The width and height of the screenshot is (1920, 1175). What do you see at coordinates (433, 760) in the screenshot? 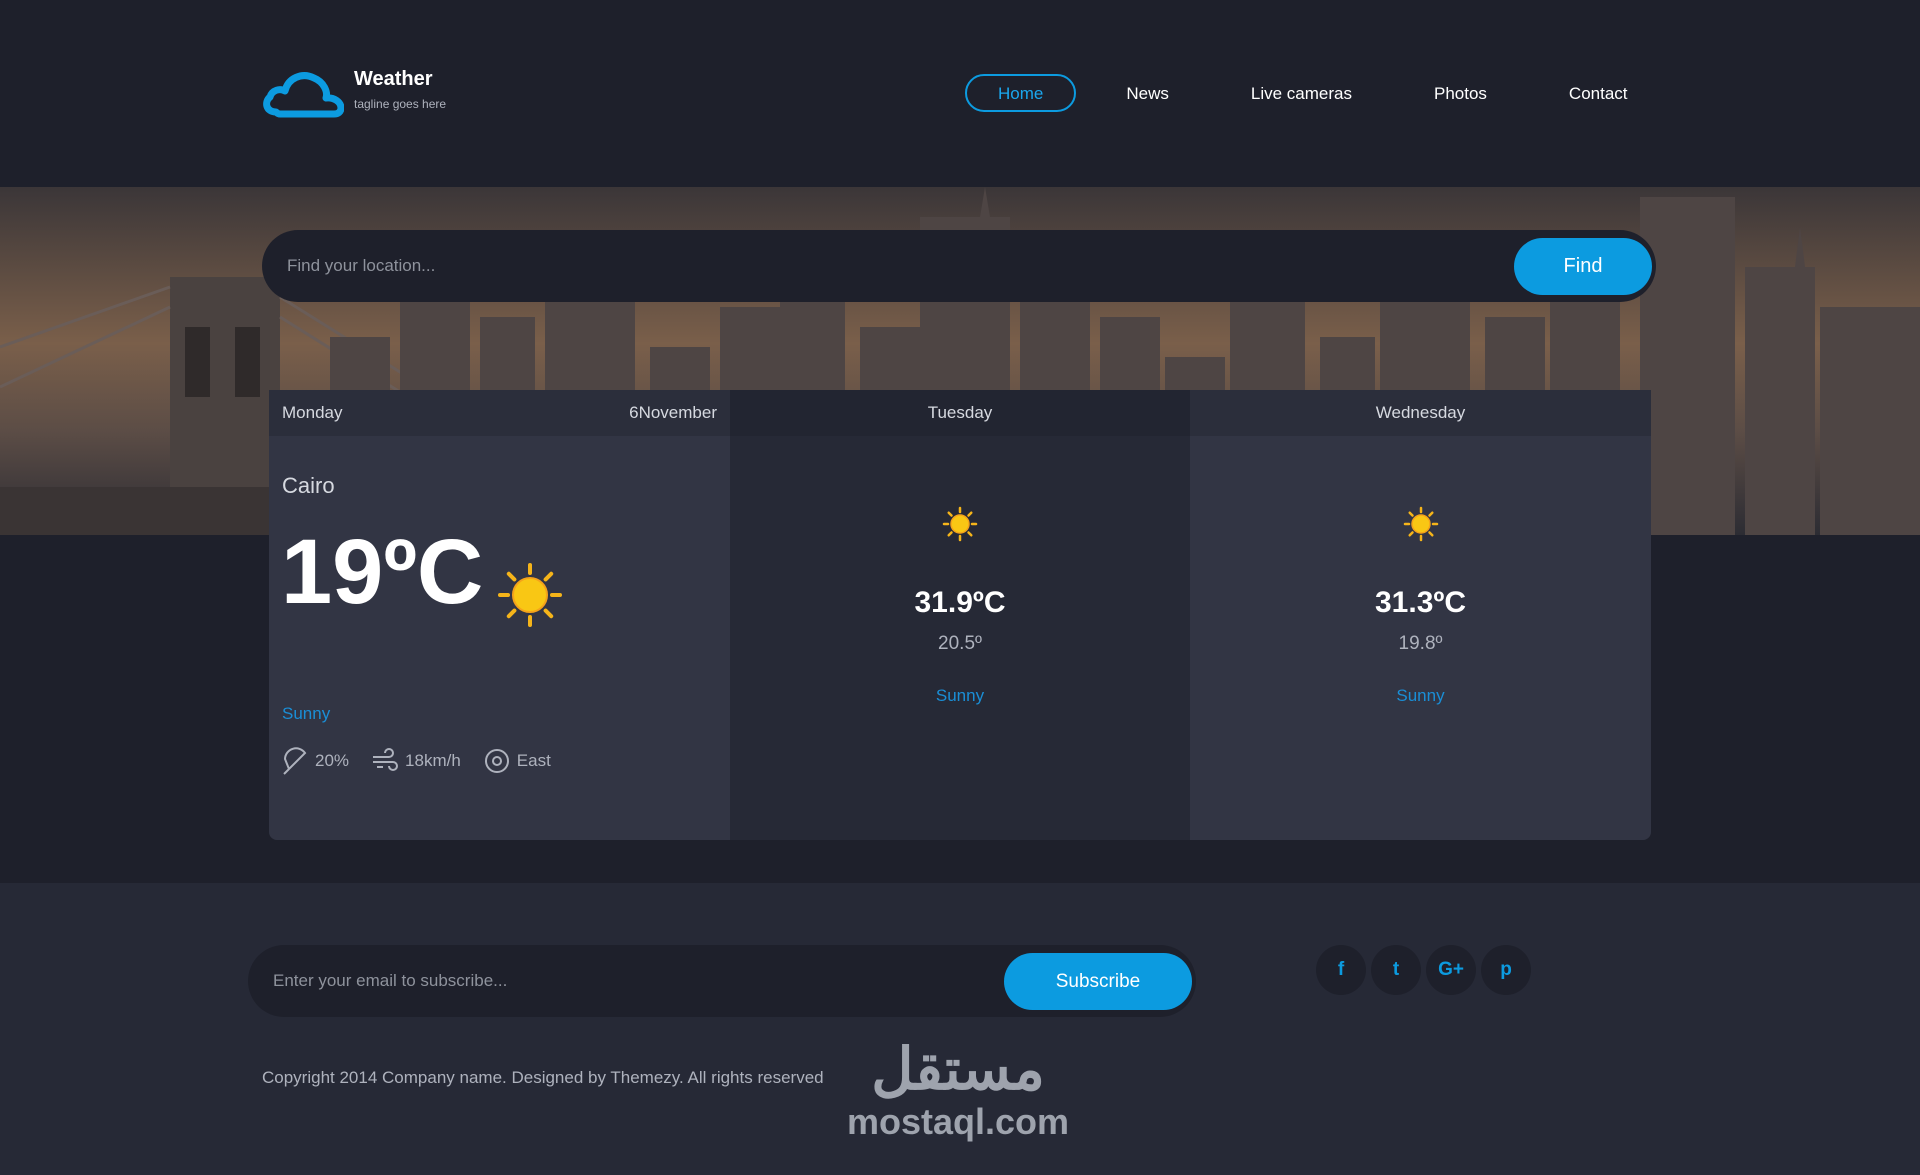
I see `wind-speed-value: 18km/h` at bounding box center [433, 760].